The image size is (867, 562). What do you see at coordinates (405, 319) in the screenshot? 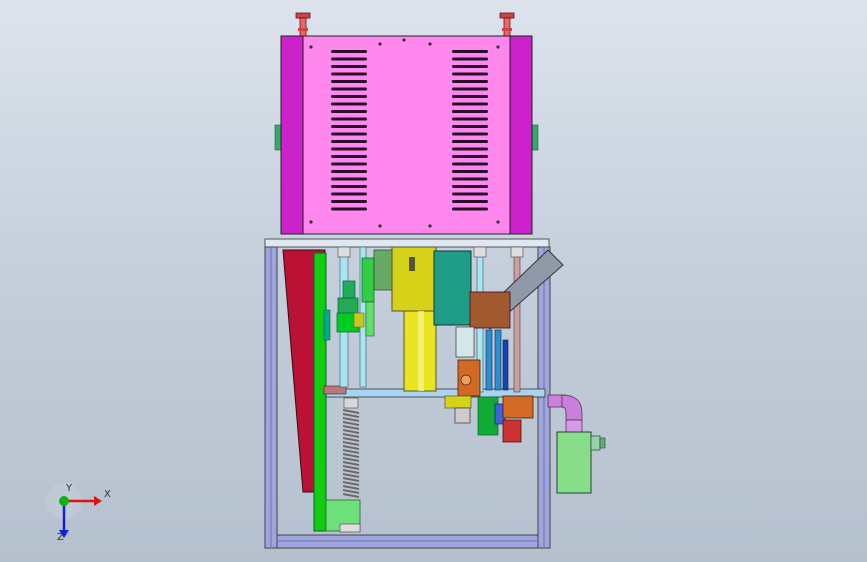
I see `pneumatic-cylinder` at bounding box center [405, 319].